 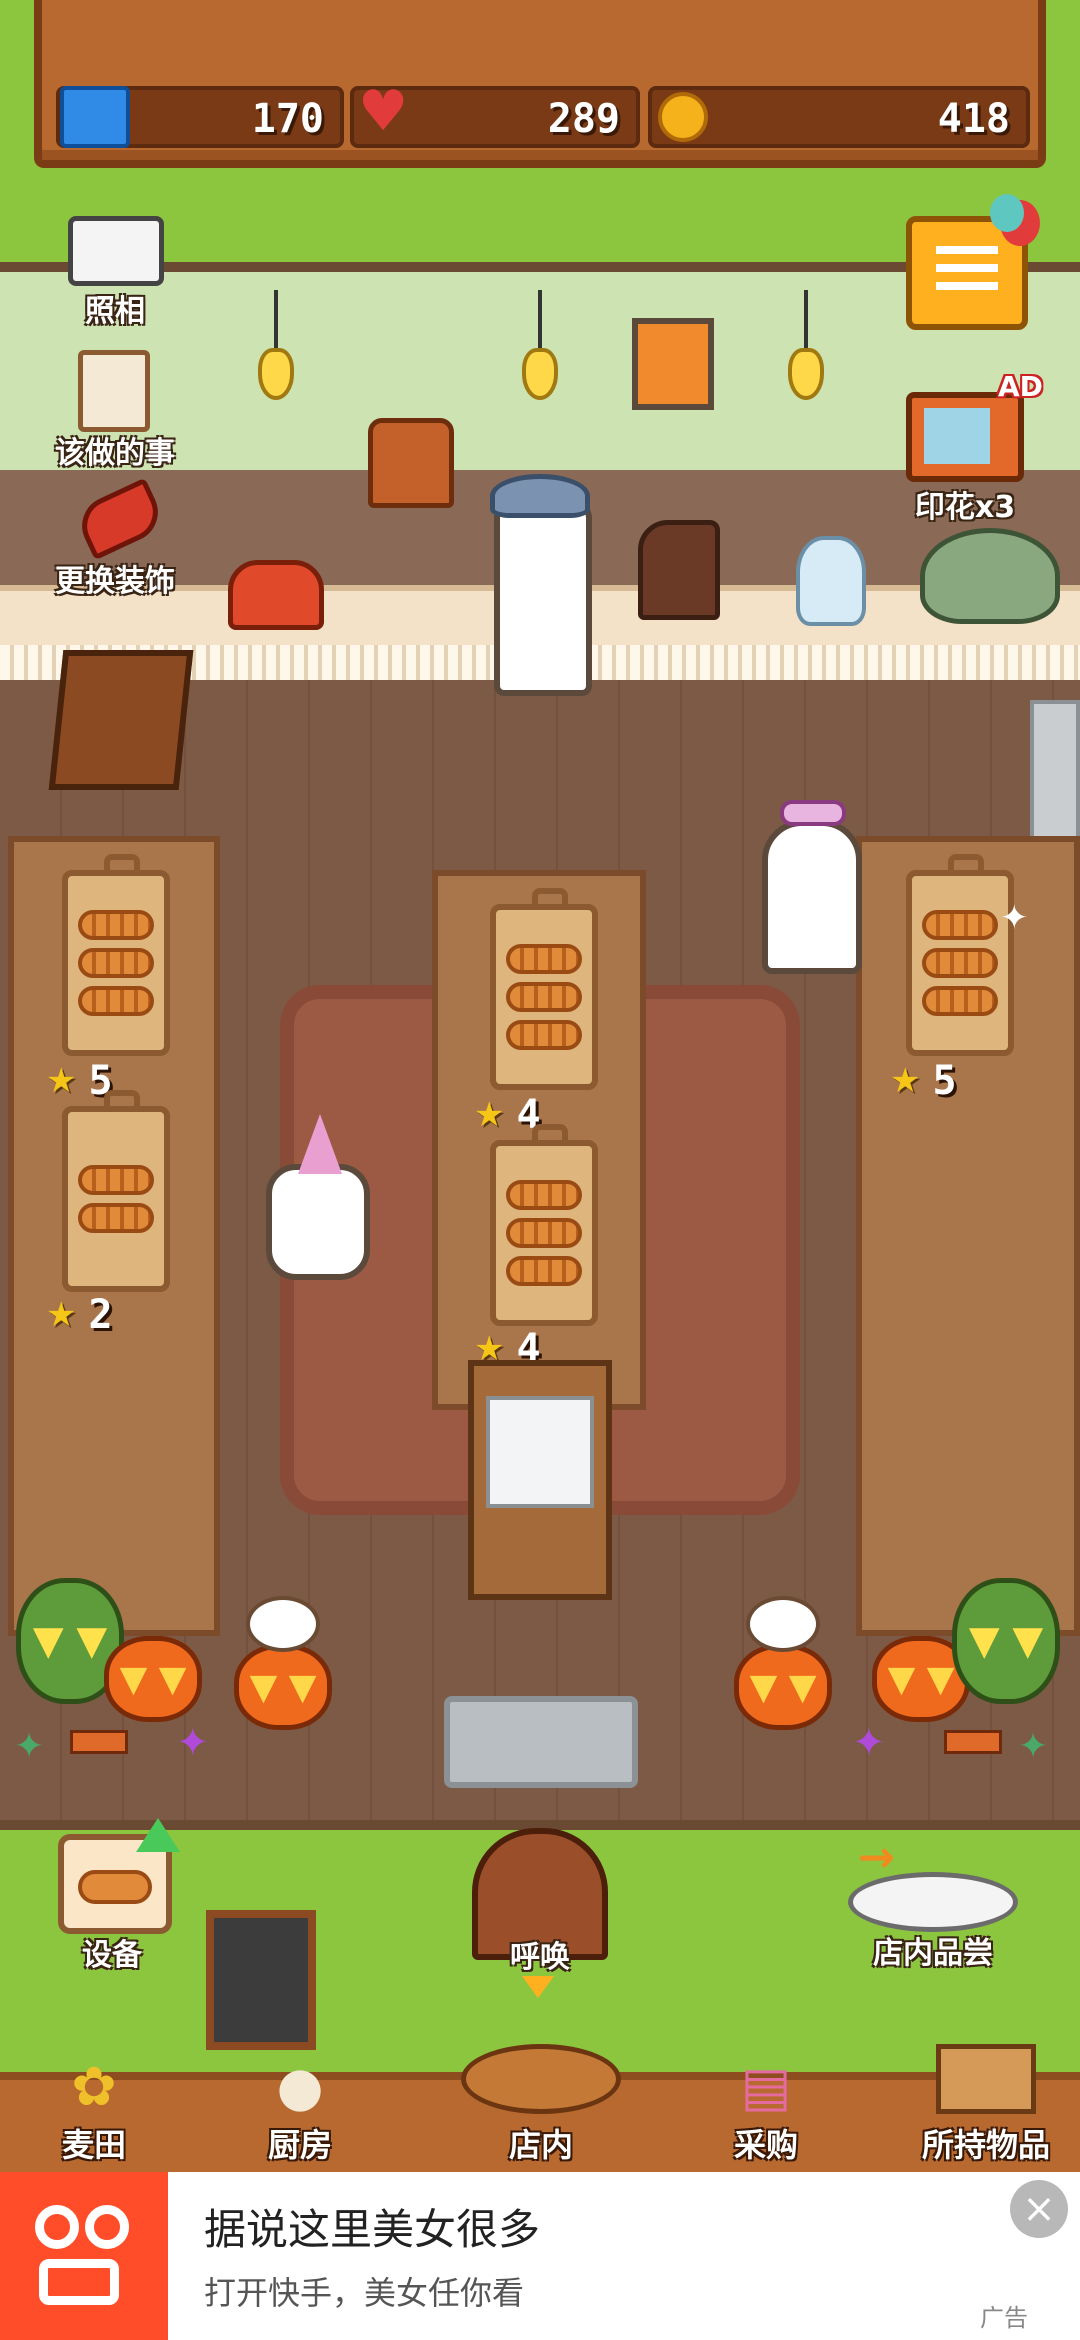 What do you see at coordinates (766, 2086) in the screenshot?
I see `shop-icon: ▤` at bounding box center [766, 2086].